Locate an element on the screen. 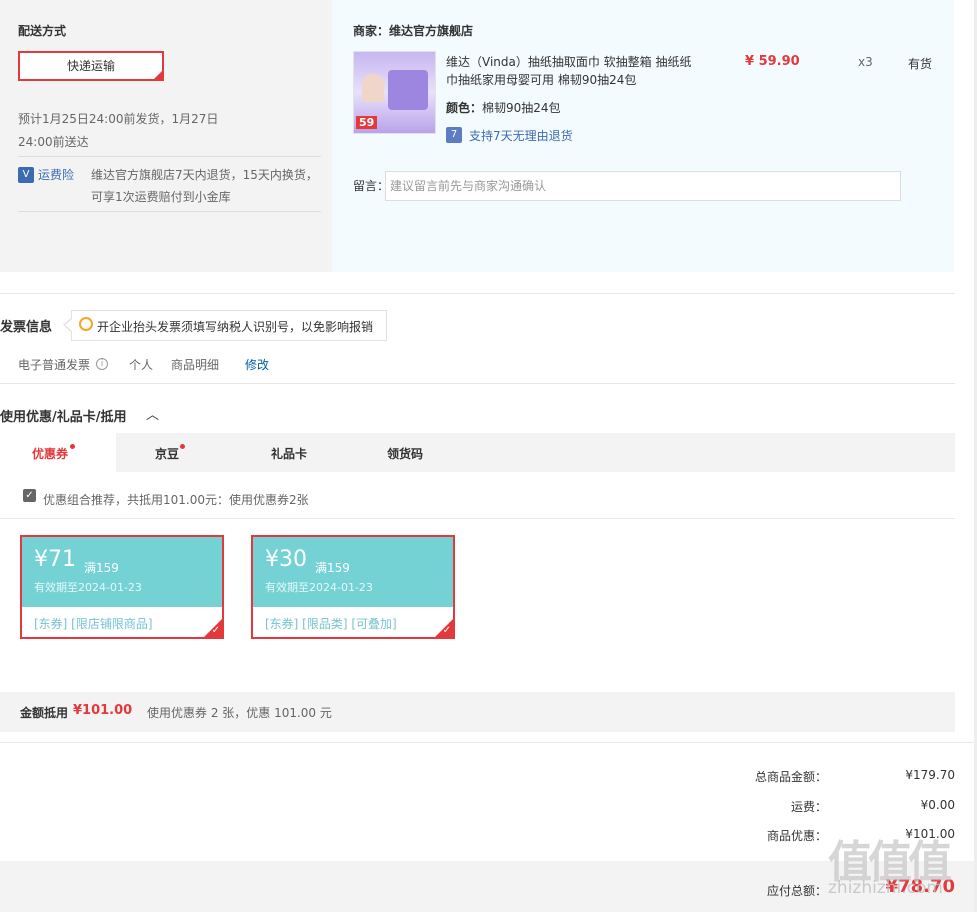  tip-arrow-inner is located at coordinates (68, 325).